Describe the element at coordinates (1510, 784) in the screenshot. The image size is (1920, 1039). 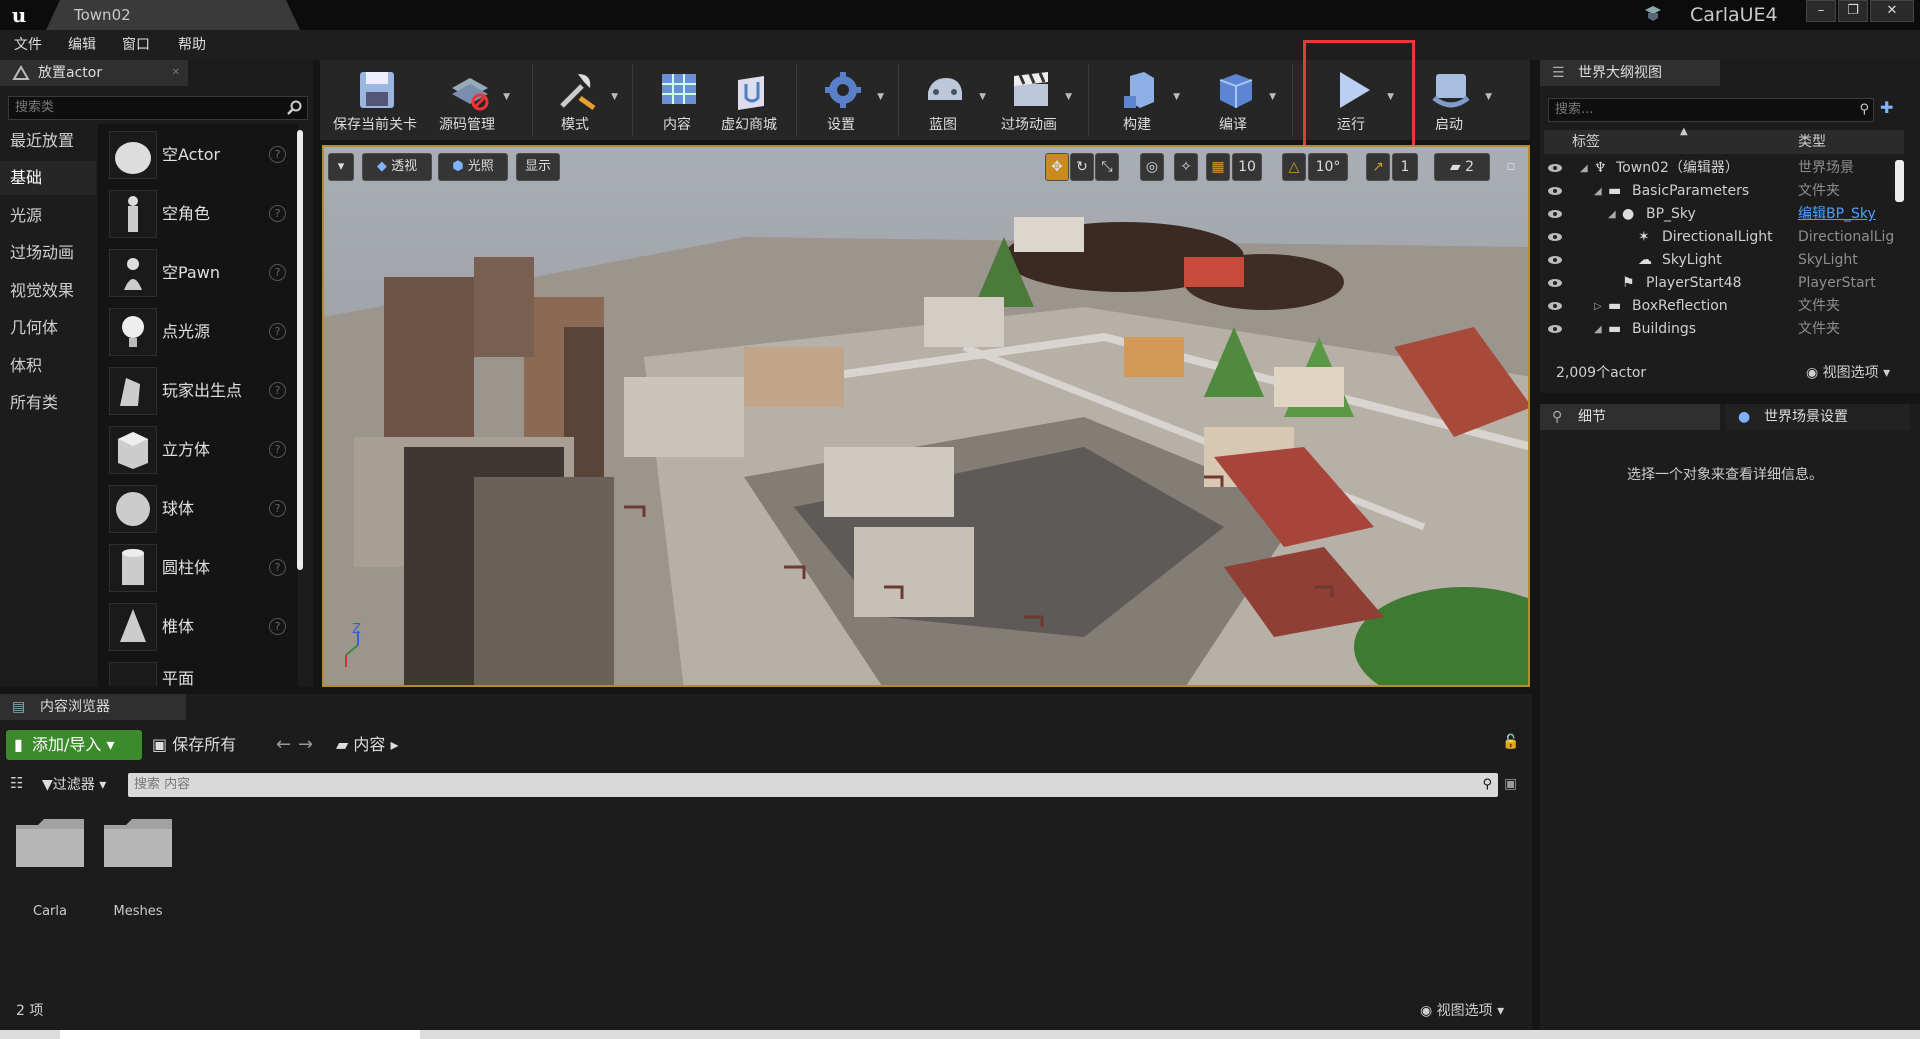
I see `save-search-icon: ▣` at that location.